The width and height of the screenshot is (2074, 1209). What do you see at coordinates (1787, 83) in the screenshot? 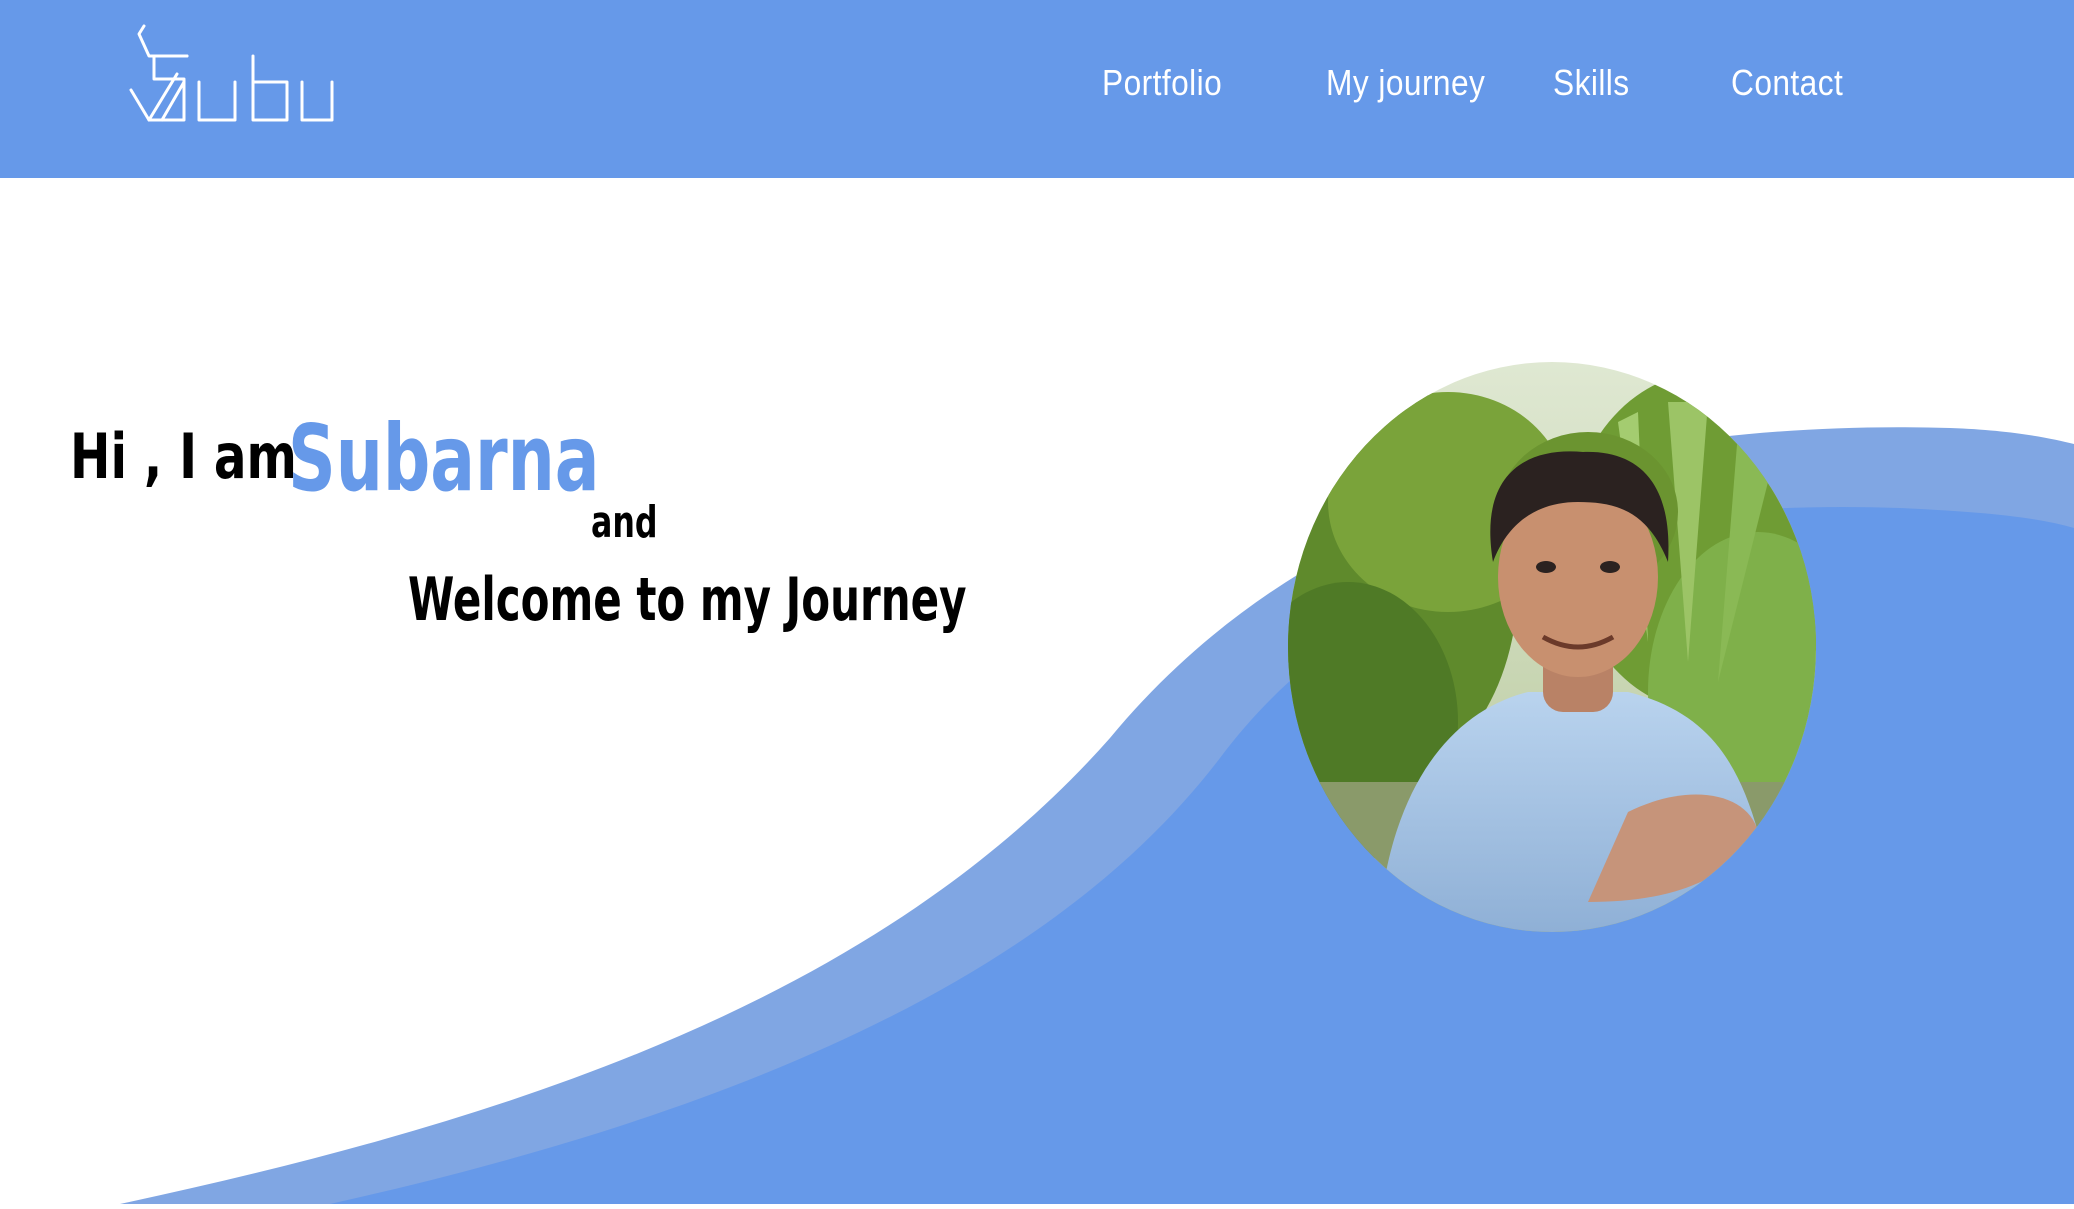
I see `nav-contact-link: Contact` at bounding box center [1787, 83].